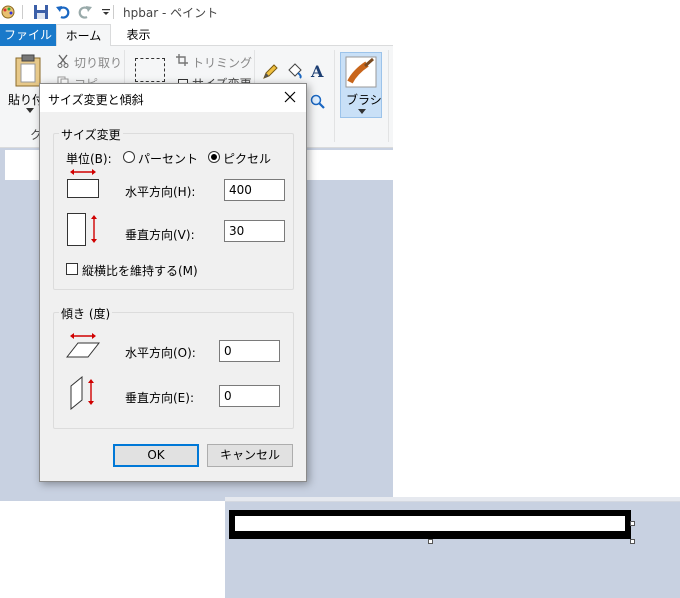 Image resolution: width=680 pixels, height=598 pixels. What do you see at coordinates (106, 12) in the screenshot?
I see `customize-toolbar-chevron-icon` at bounding box center [106, 12].